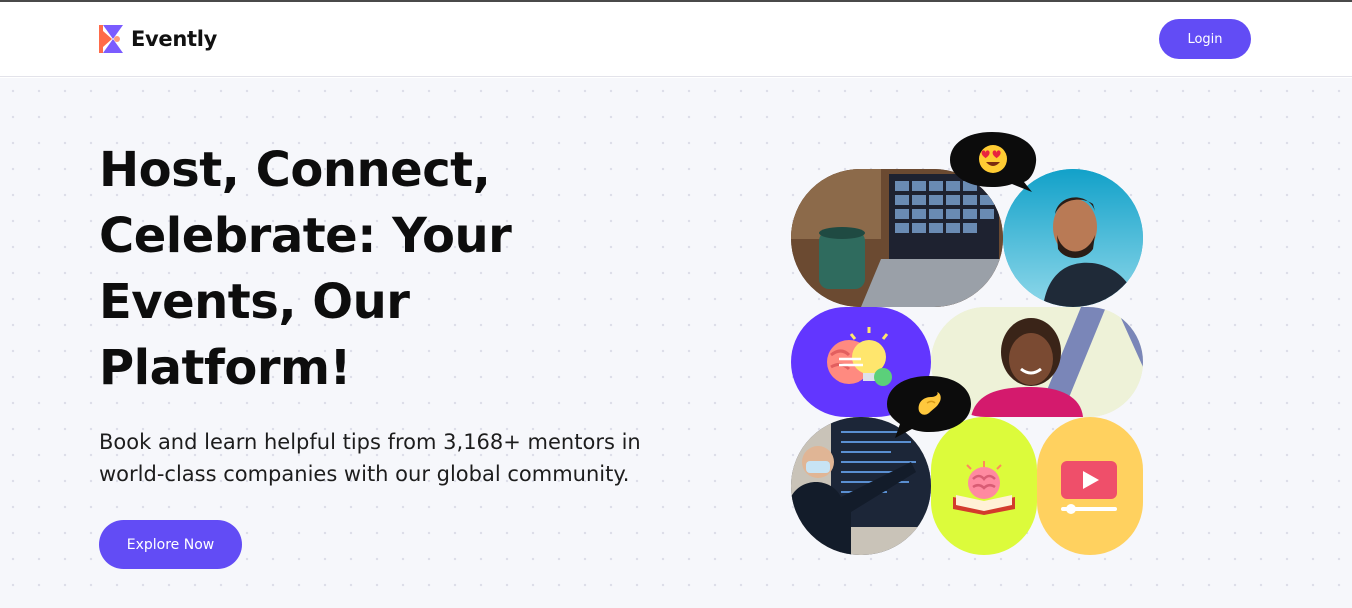 The image size is (1352, 608). I want to click on video-play-tile, so click(1090, 486).